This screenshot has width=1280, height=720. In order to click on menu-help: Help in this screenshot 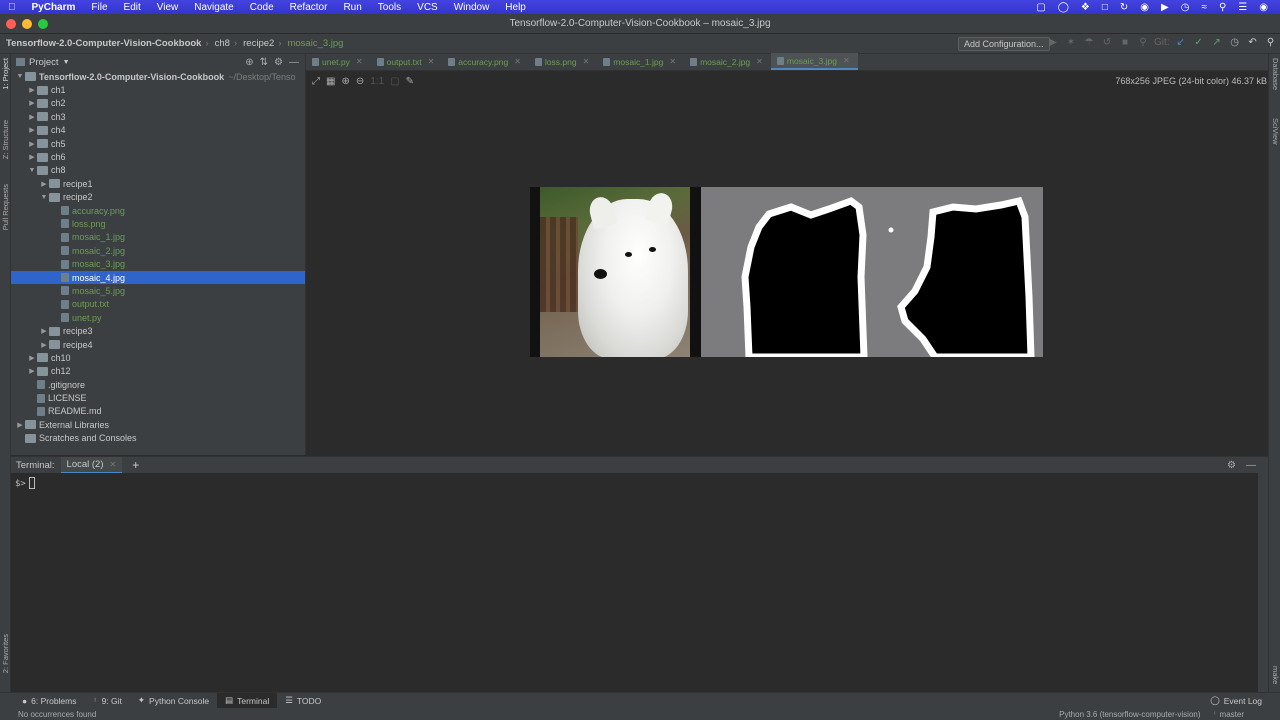, I will do `click(515, 7)`.